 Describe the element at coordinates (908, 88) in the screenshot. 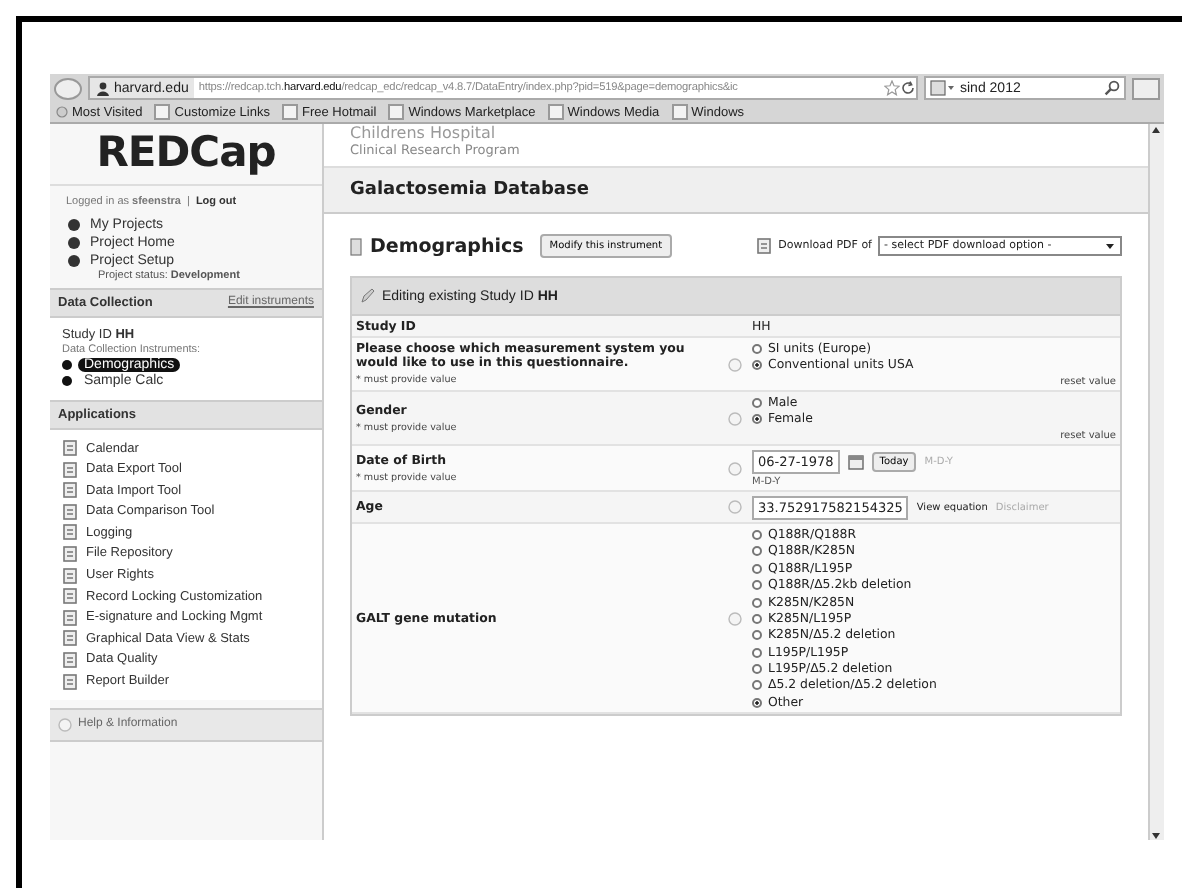

I see `reload-icon` at that location.